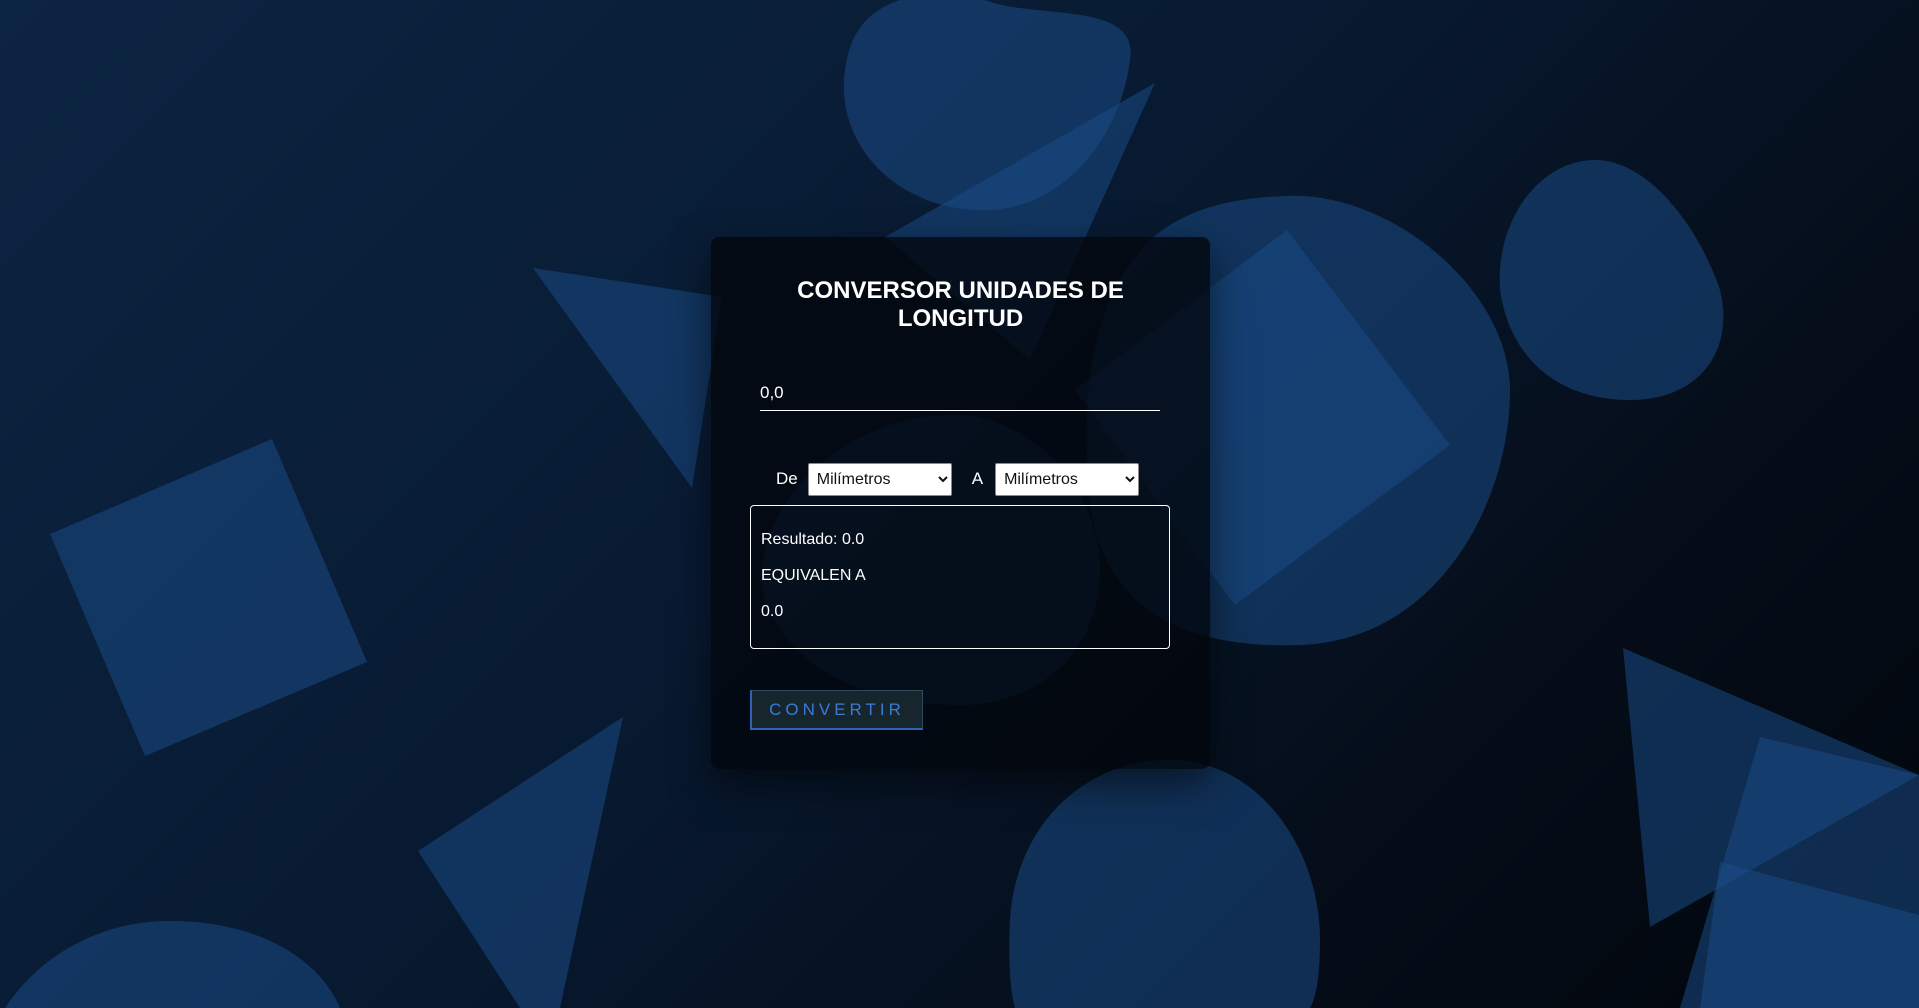  I want to click on to-unit-select: Milímetros, so click(1067, 479).